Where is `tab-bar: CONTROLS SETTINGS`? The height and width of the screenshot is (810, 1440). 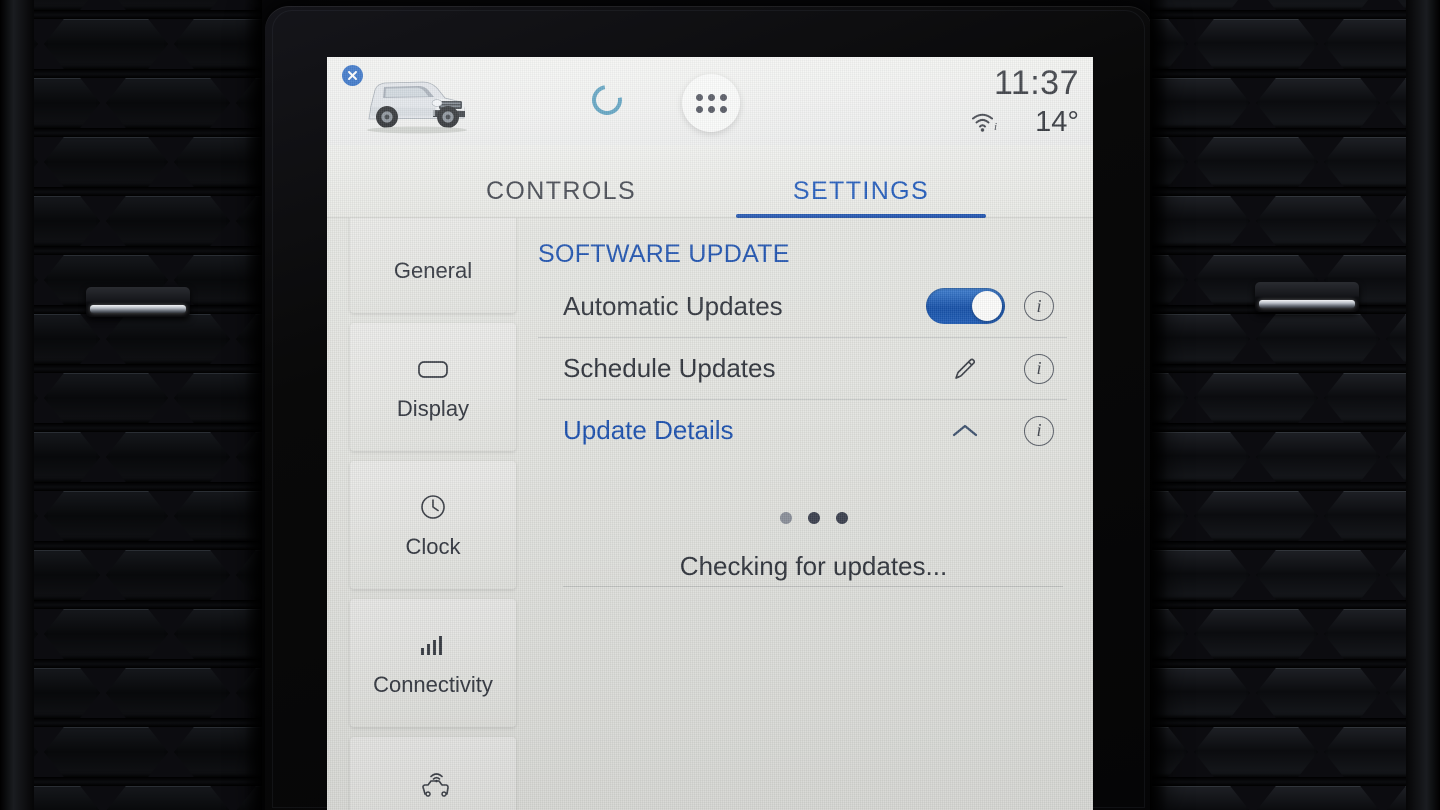
tab-bar: CONTROLS SETTINGS is located at coordinates (710, 181).